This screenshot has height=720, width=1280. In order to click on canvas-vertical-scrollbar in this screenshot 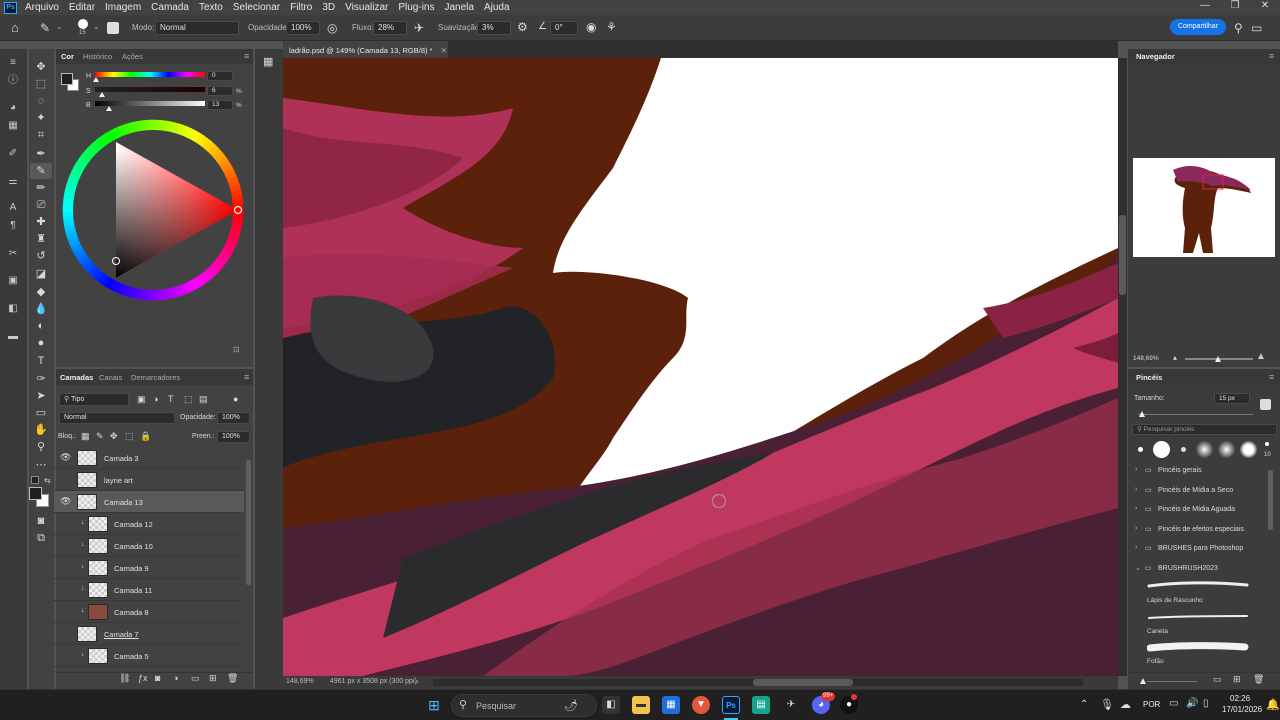, I will do `click(1122, 367)`.